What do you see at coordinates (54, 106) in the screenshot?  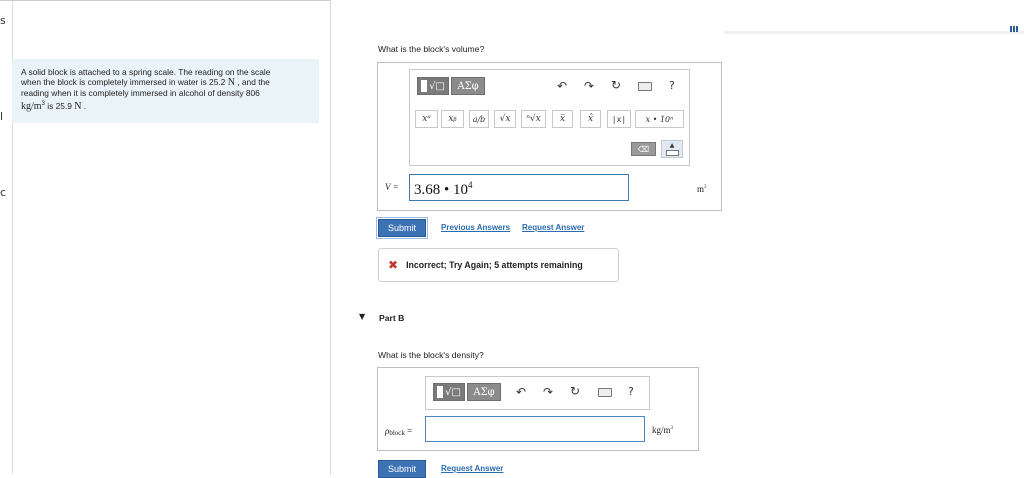 I see `problem-line: kg/m3 is 25.9 N .` at bounding box center [54, 106].